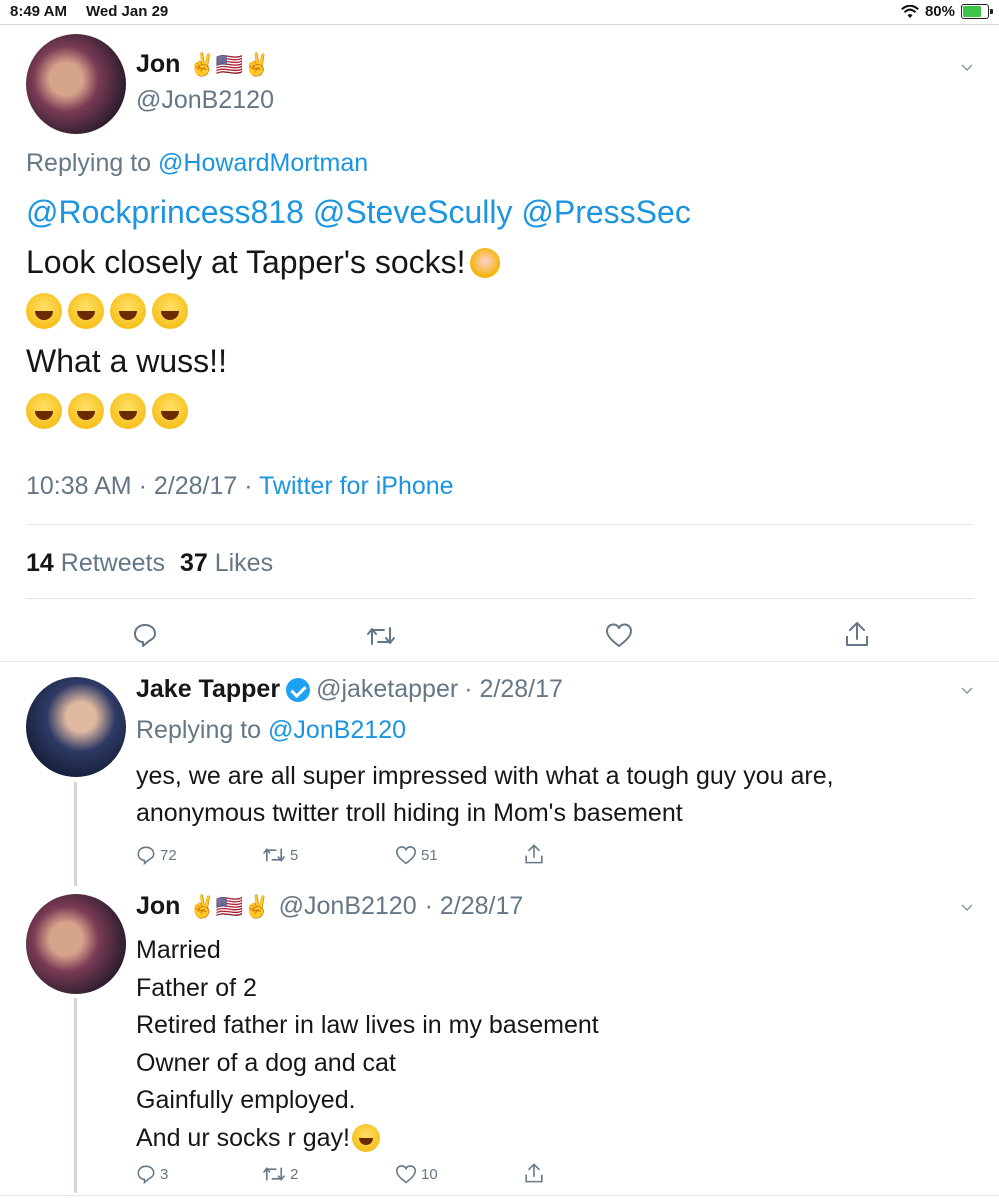 This screenshot has height=1200, width=999. Describe the element at coordinates (337, 730) in the screenshot. I see `replying-to-link: @JonB2120` at that location.